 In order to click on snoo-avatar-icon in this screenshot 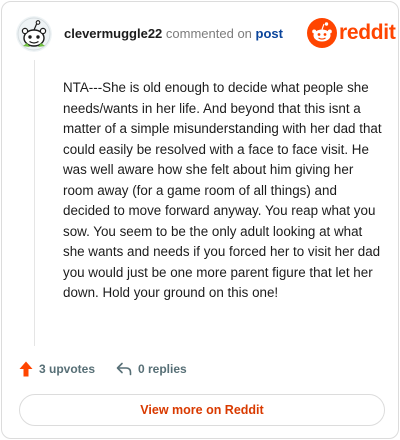, I will do `click(34, 34)`.